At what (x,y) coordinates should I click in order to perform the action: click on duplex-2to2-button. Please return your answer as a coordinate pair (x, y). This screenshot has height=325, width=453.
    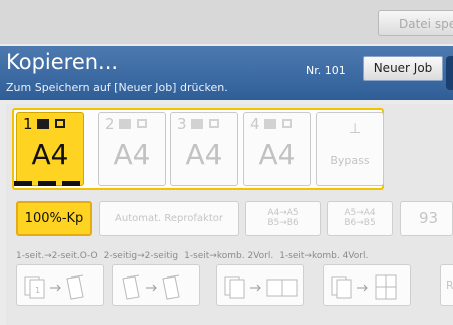
    Looking at the image, I should click on (156, 285).